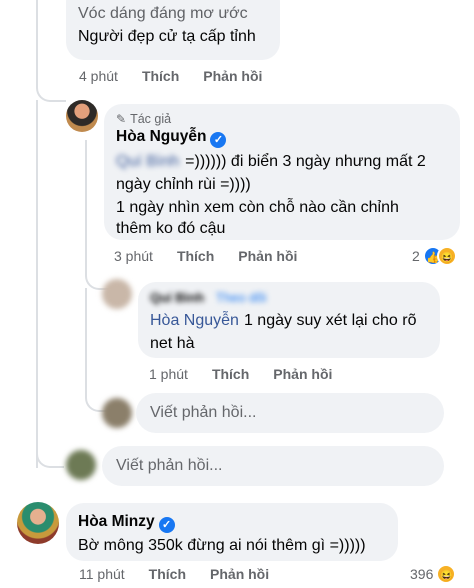 The image size is (474, 588). Describe the element at coordinates (121, 119) in the screenshot. I see `pencil-icon: ✎` at that location.